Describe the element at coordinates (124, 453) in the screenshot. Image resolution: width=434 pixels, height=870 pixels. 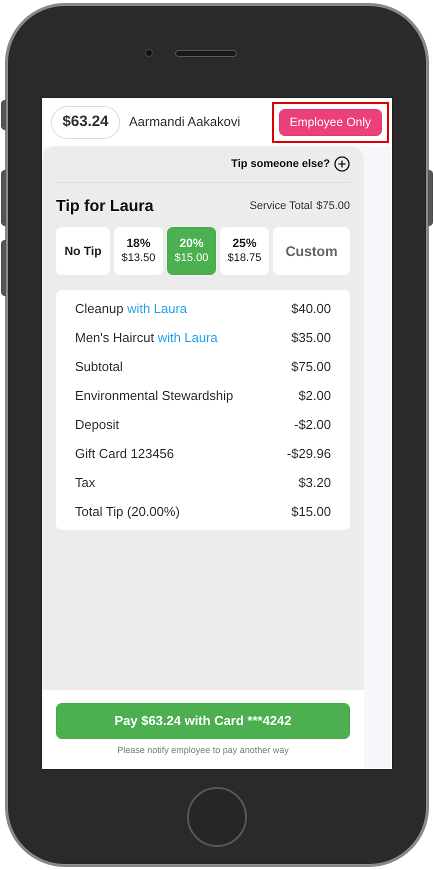
I see `line-item-label: Gift Card 123456` at that location.